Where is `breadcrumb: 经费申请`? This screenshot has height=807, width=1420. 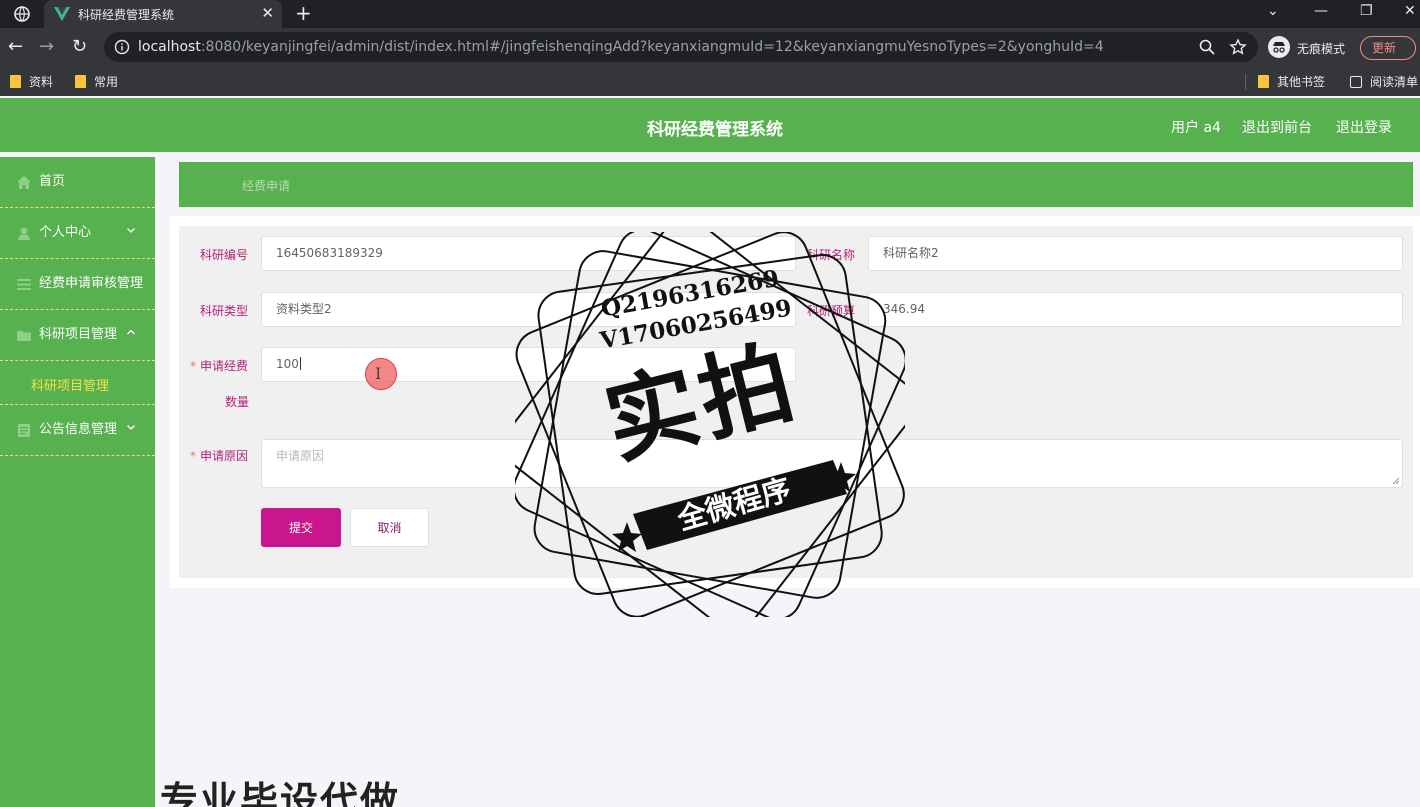
breadcrumb: 经费申请 is located at coordinates (796, 184).